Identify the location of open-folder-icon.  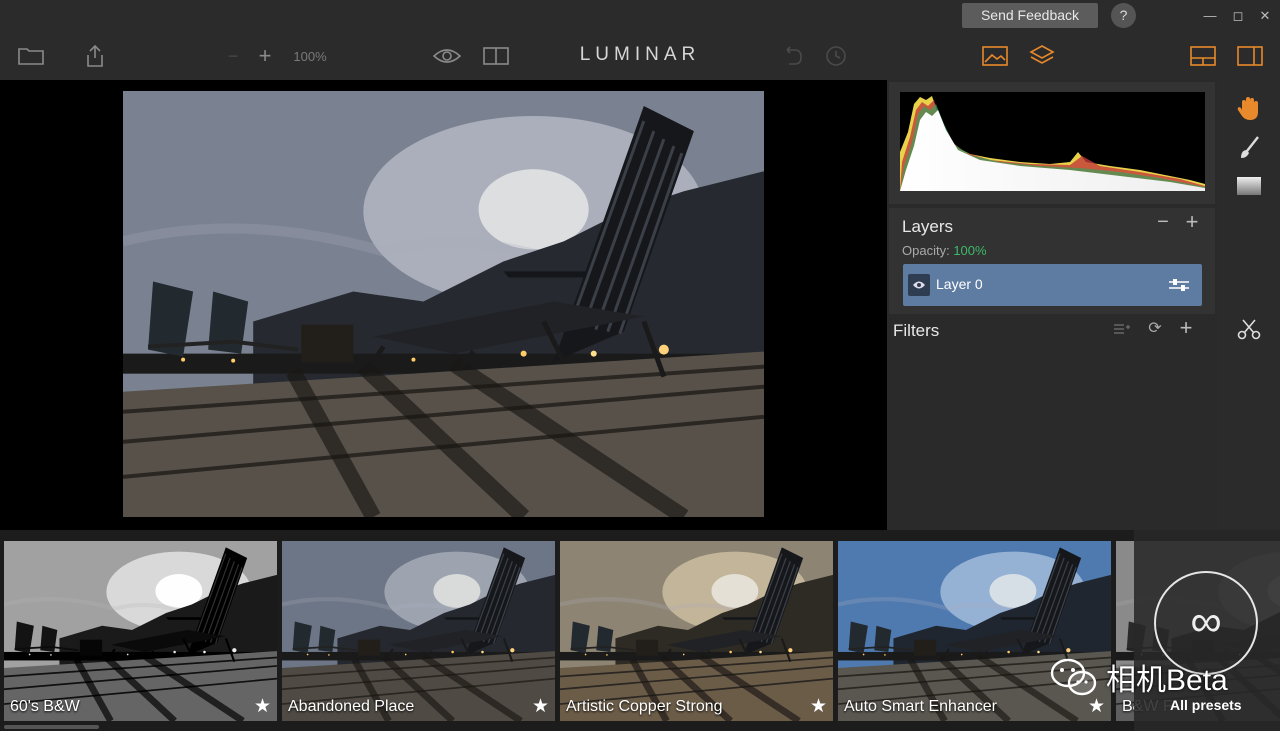
(31, 56).